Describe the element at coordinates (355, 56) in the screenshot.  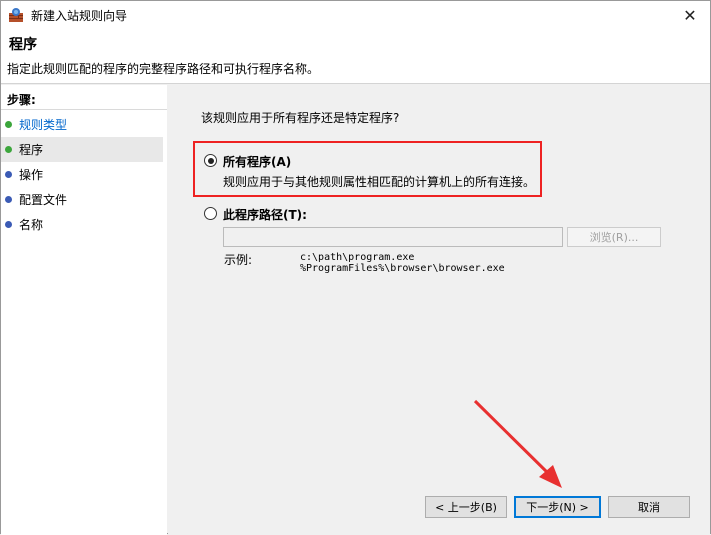
I see `page-header: 程序 指定此规则匹配的程序的完整程序路径和可执行程序名称。` at that location.